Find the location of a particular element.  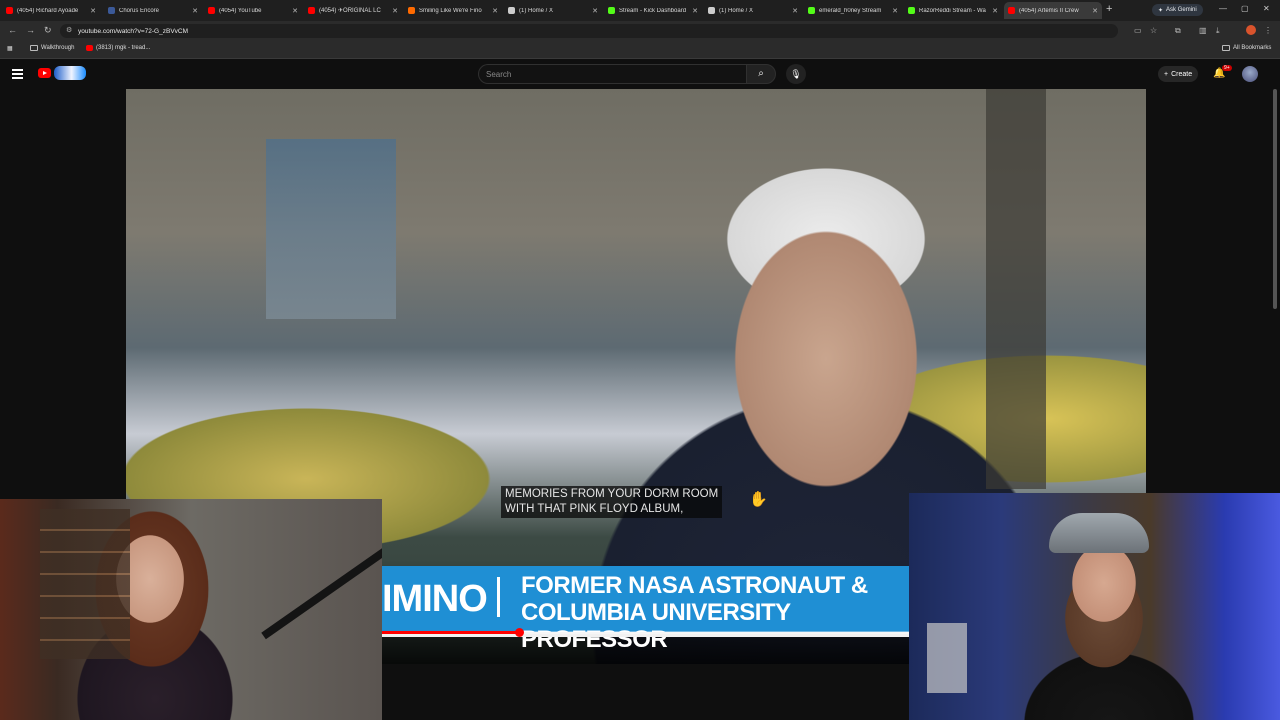

all-bookmarks: All Bookmarks is located at coordinates (1246, 48).